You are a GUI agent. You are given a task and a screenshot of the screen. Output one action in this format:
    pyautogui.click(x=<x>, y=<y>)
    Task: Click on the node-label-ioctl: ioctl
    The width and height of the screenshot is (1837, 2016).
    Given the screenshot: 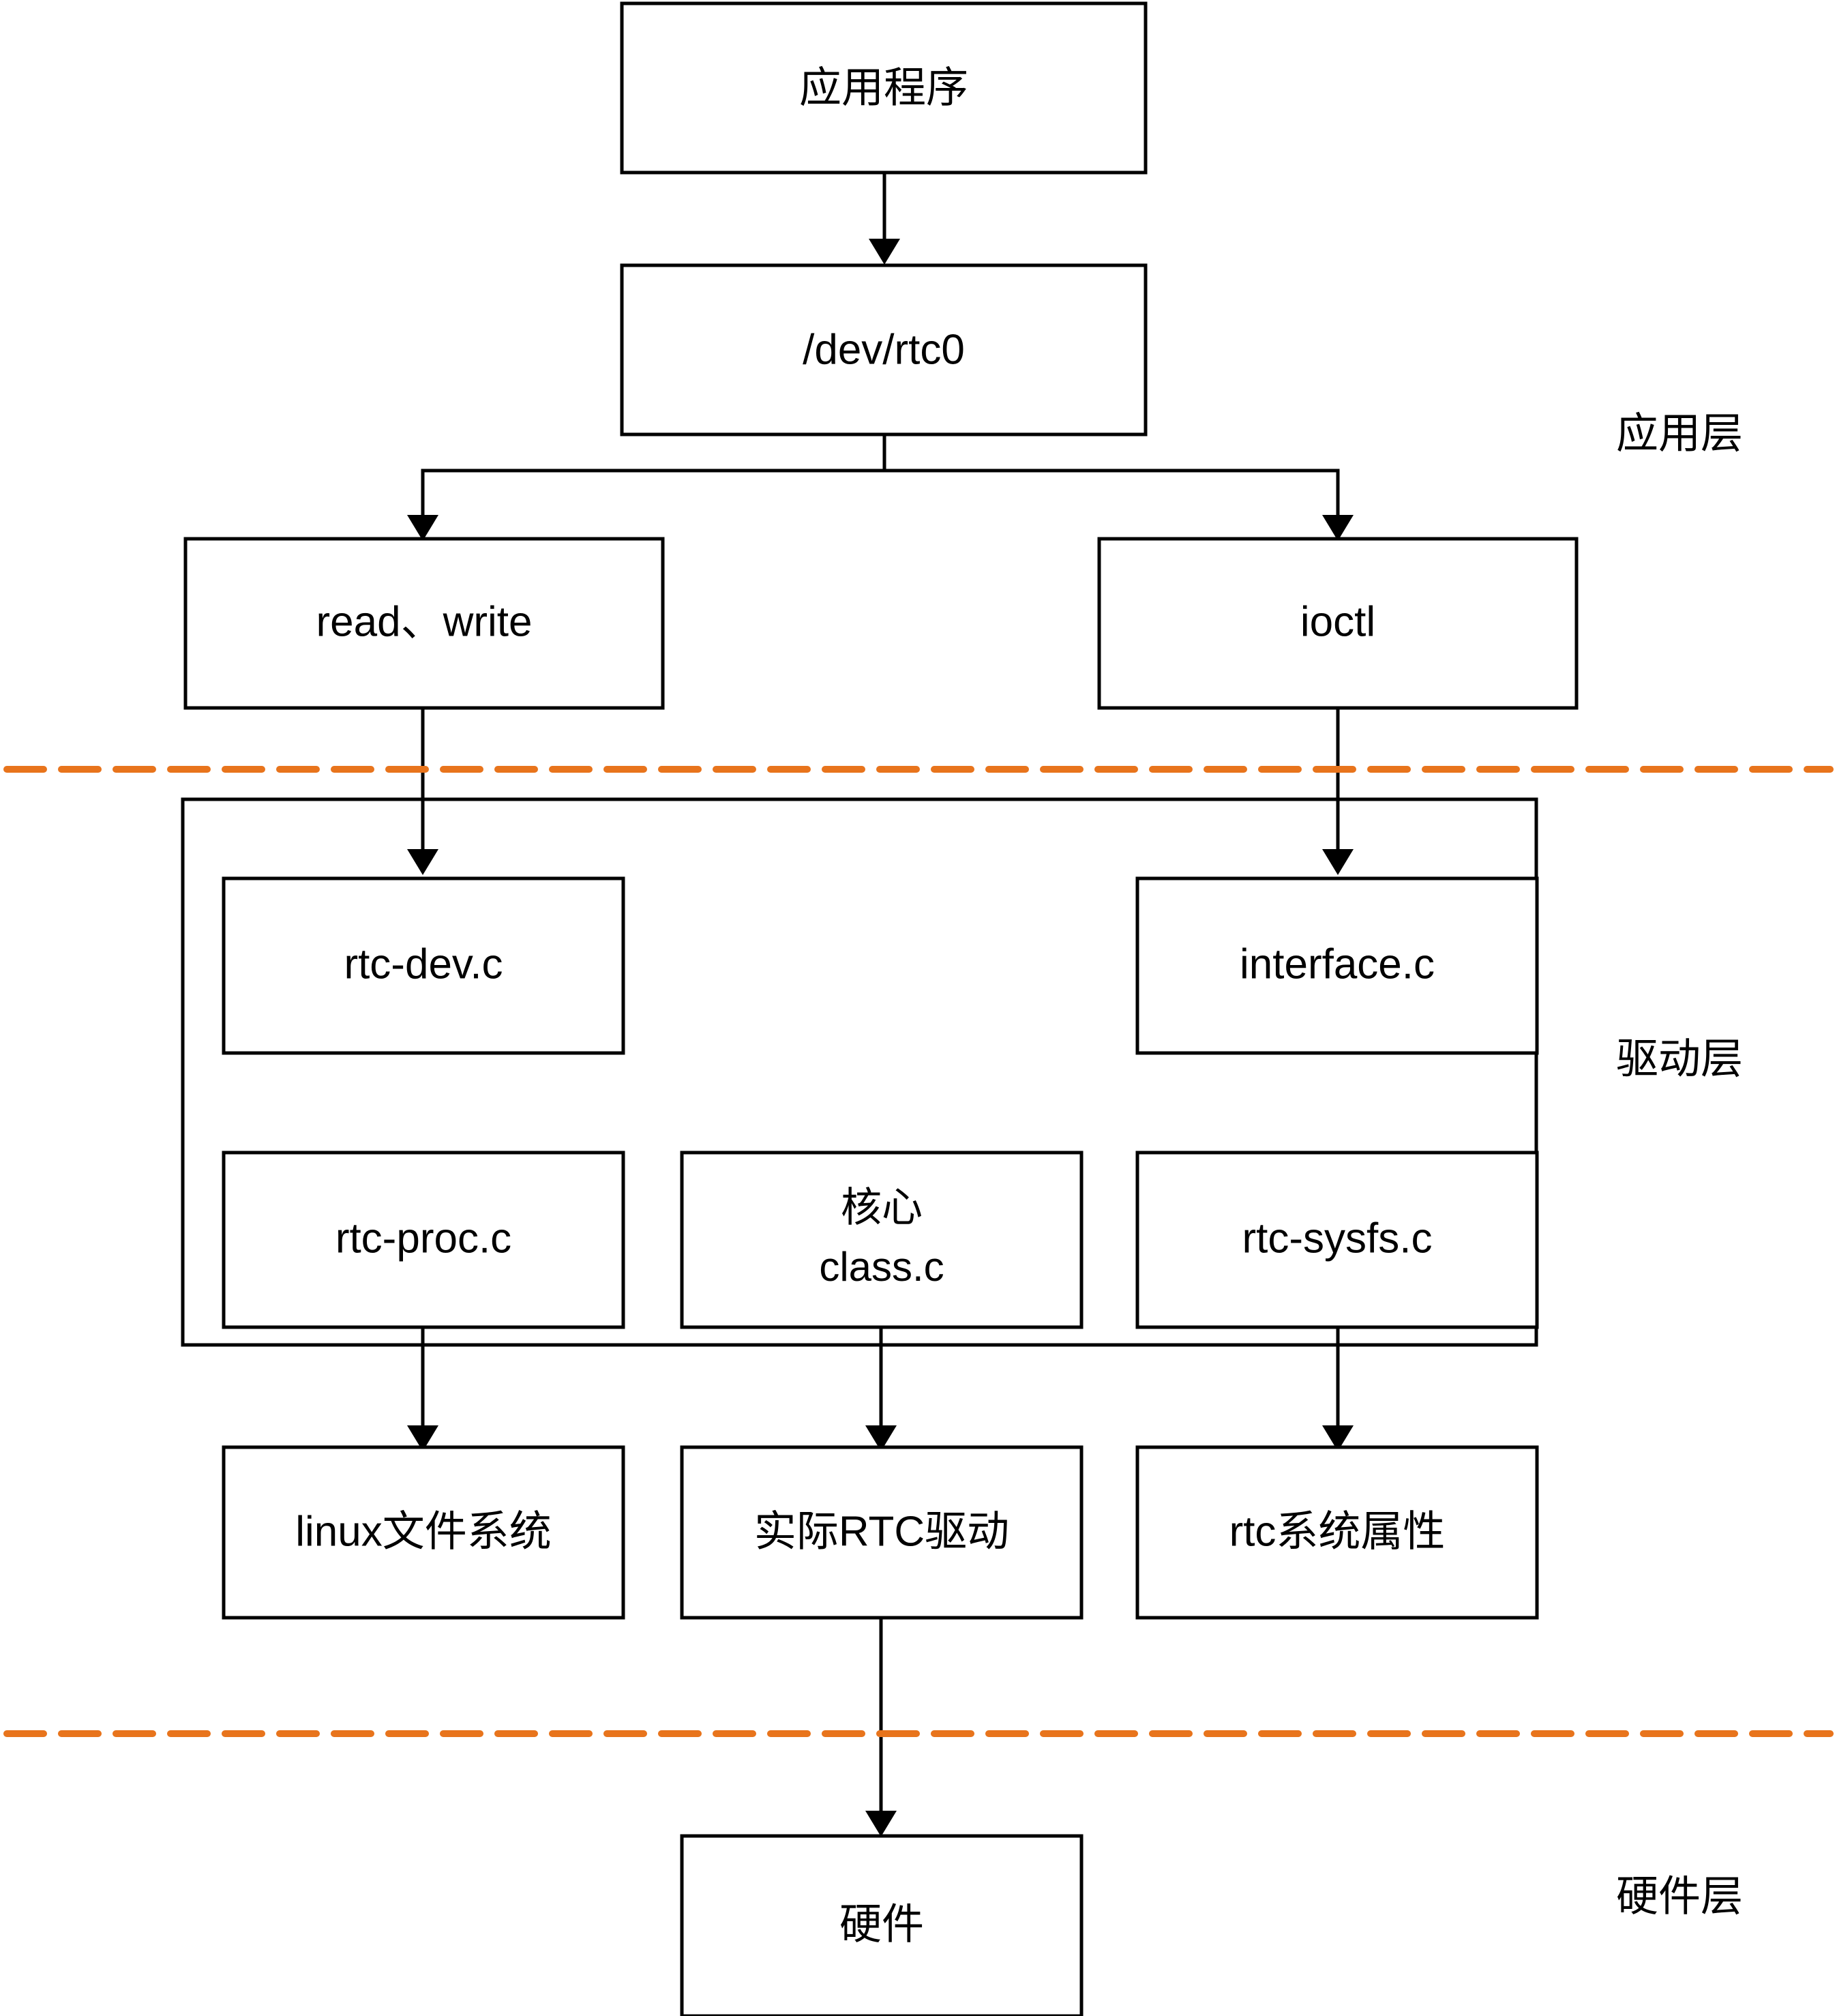 What is the action you would take?
    pyautogui.click(x=1337, y=621)
    